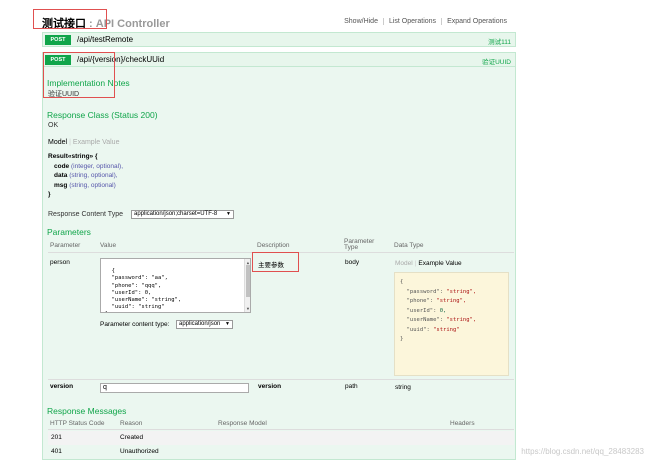 Image resolution: width=650 pixels, height=460 pixels. I want to click on data-type-example-tab: Example Value, so click(439, 263).